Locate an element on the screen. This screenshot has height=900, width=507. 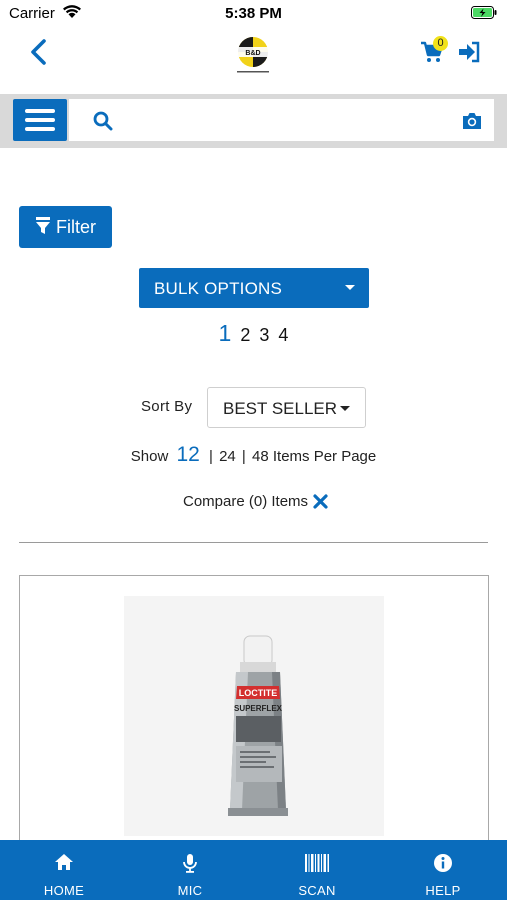
nav-scan: SCAN is located at coordinates (317, 870).